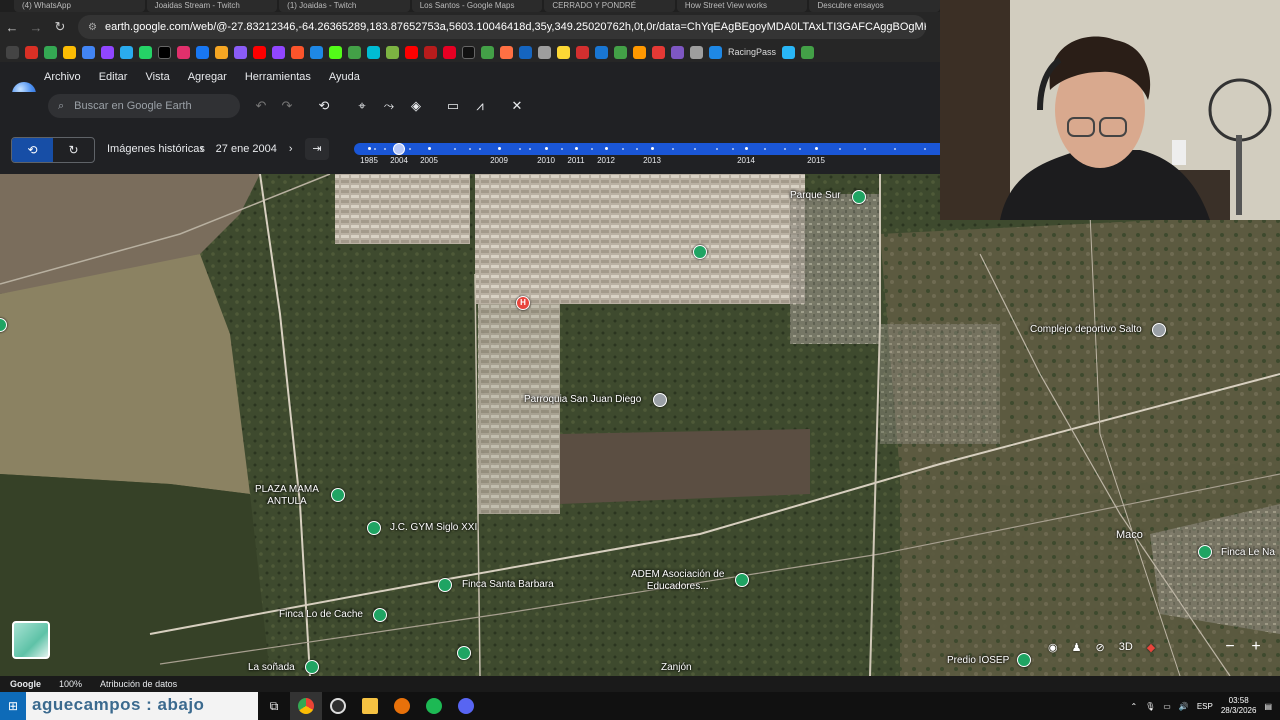 The width and height of the screenshot is (1280, 720). I want to click on back-icon: ←, so click(12, 27).